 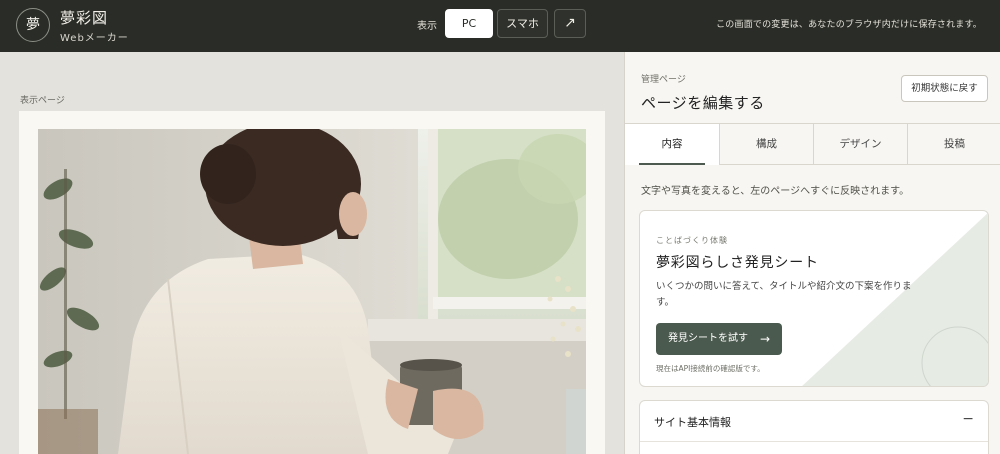 What do you see at coordinates (764, 339) in the screenshot?
I see `arrow-right-icon: →` at bounding box center [764, 339].